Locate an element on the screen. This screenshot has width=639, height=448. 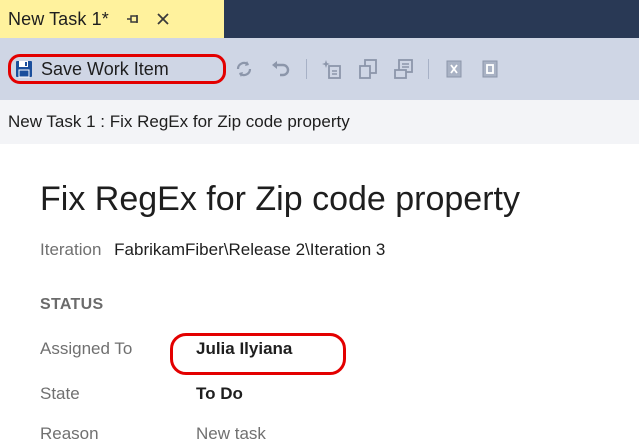
work-item-title: Fix RegEx for Zip code property is located at coordinates (280, 199).